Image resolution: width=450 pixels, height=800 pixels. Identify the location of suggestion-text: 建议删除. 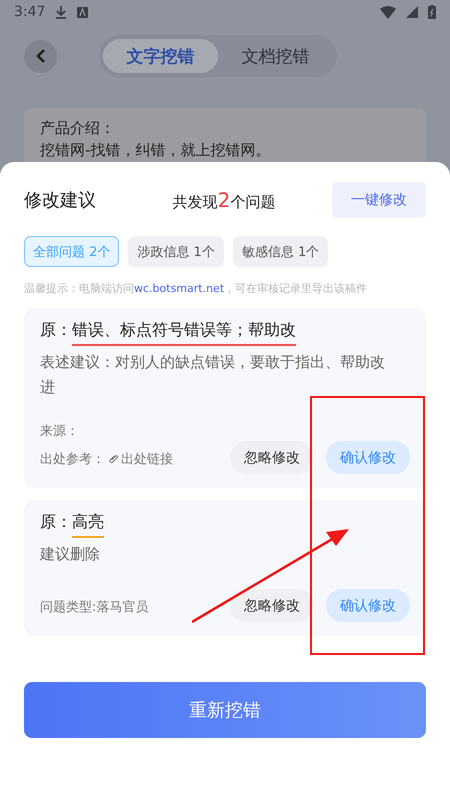
(70, 554).